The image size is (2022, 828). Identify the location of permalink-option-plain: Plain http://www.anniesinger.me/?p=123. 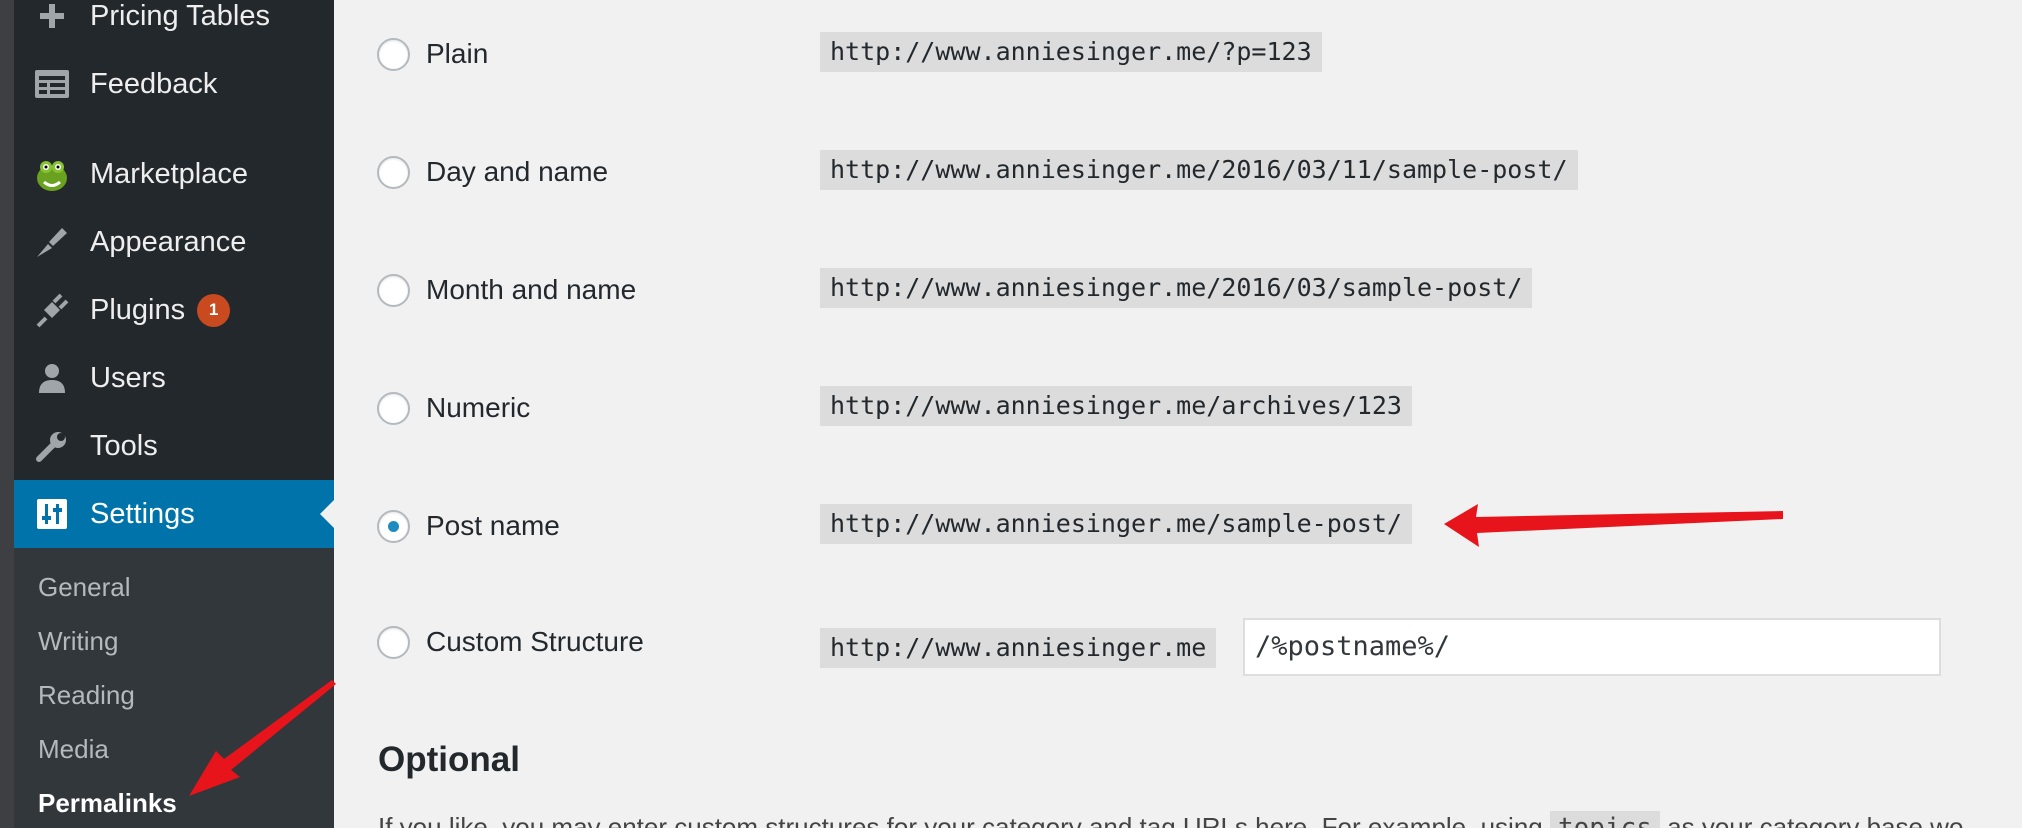
(1178, 54).